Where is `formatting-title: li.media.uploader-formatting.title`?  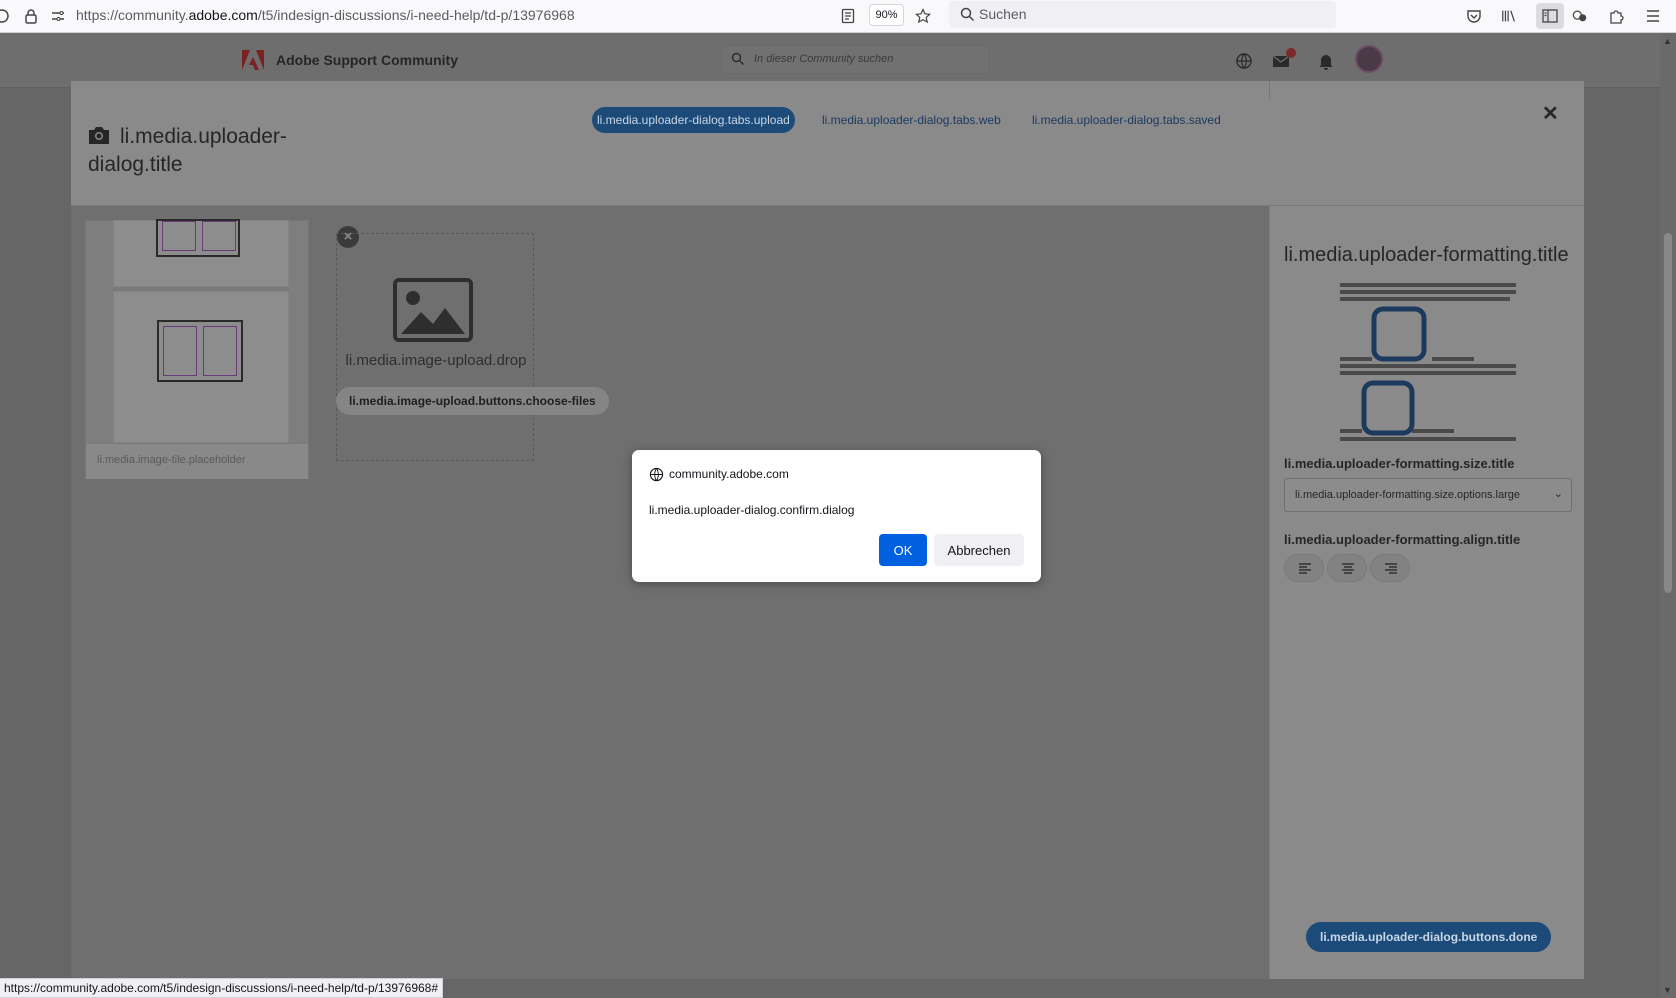
formatting-title: li.media.uploader-formatting.title is located at coordinates (1426, 255).